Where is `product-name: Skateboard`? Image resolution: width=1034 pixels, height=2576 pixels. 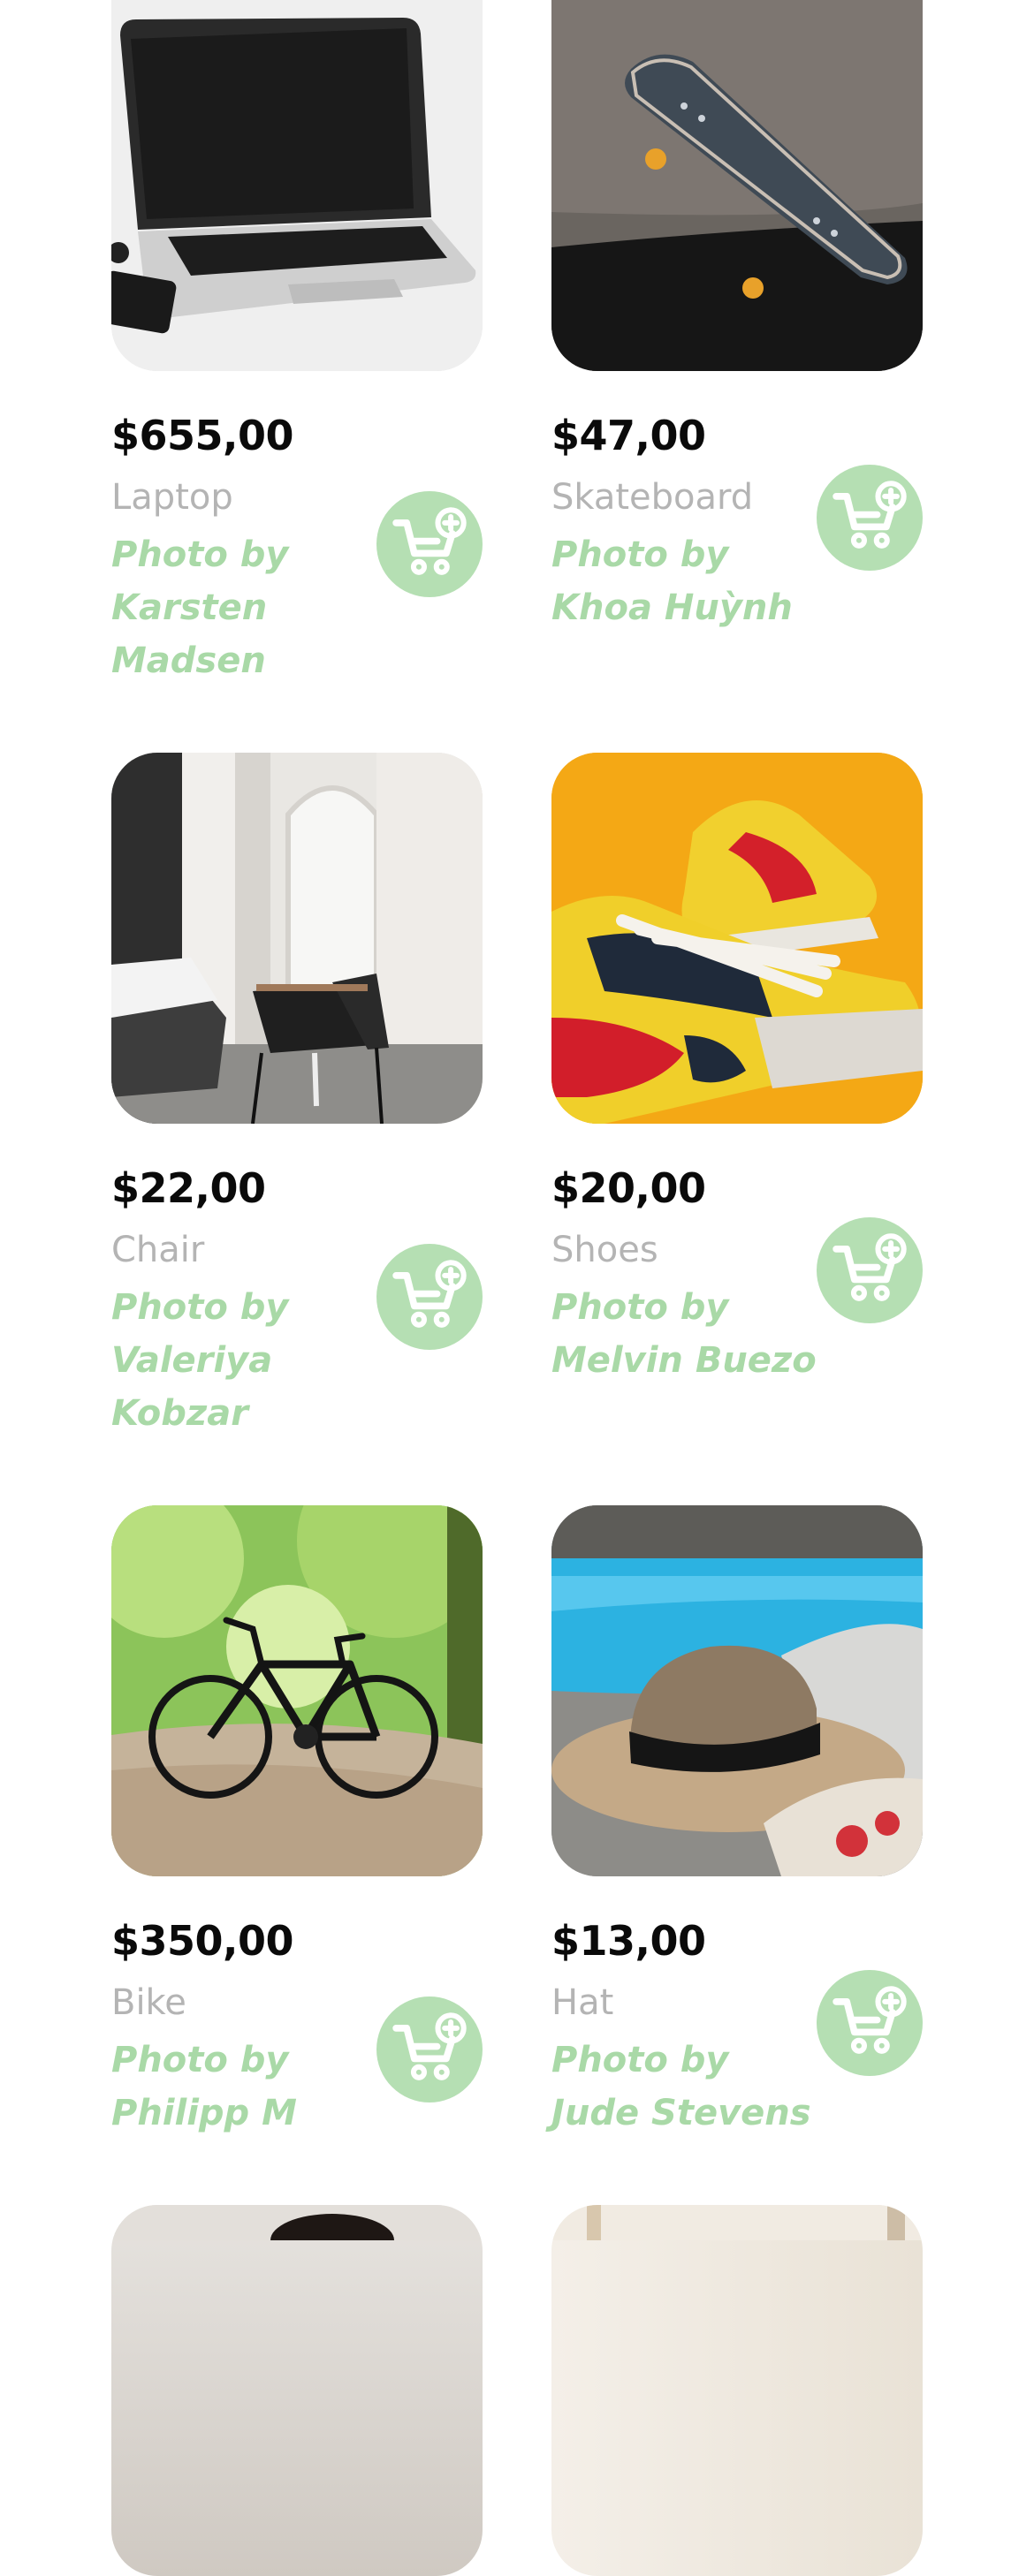 product-name: Skateboard is located at coordinates (652, 498).